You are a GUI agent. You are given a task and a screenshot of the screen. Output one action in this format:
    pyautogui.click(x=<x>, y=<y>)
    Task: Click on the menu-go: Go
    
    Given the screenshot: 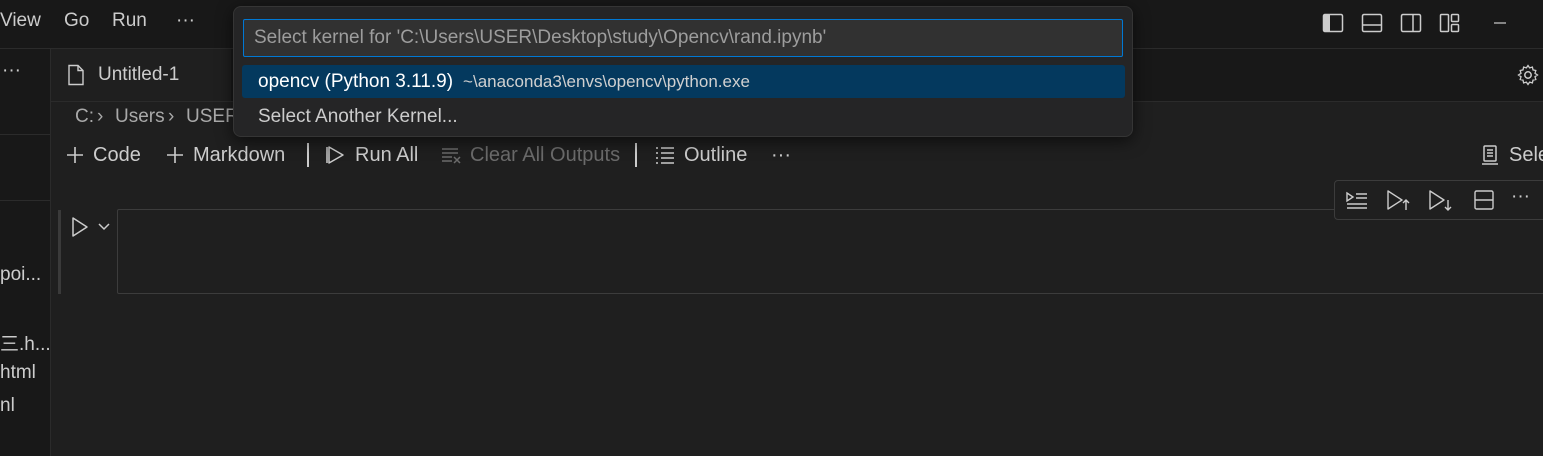 What is the action you would take?
    pyautogui.click(x=76, y=21)
    